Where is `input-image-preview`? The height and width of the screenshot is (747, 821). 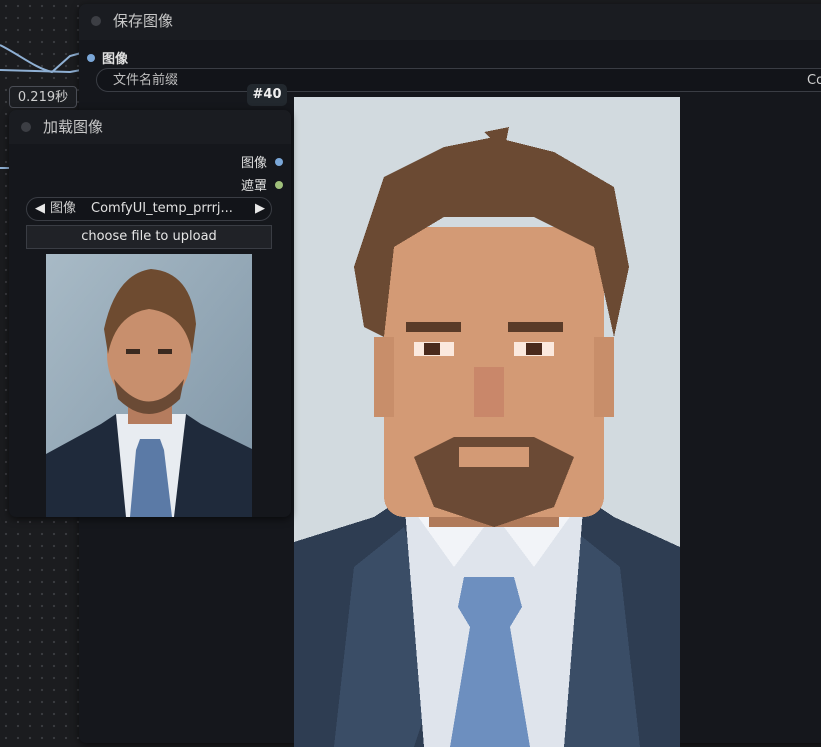
input-image-preview is located at coordinates (149, 385).